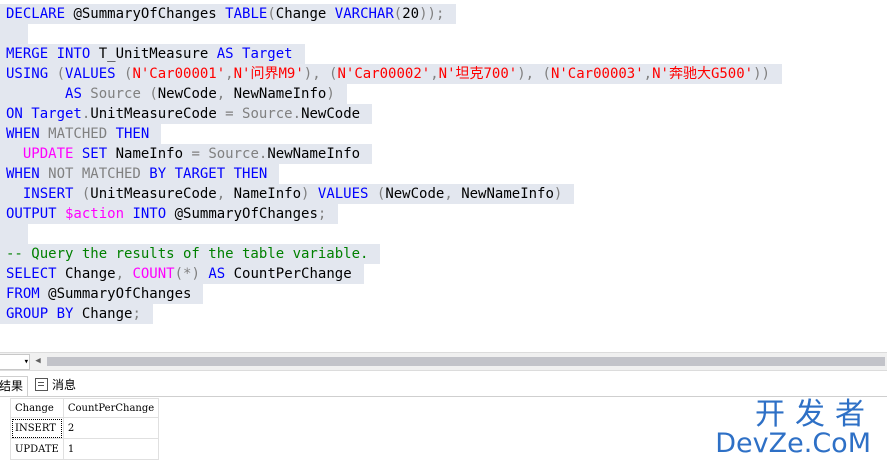 The height and width of the screenshot is (467, 887). What do you see at coordinates (597, 74) in the screenshot?
I see `code-token: N'Car00003'` at bounding box center [597, 74].